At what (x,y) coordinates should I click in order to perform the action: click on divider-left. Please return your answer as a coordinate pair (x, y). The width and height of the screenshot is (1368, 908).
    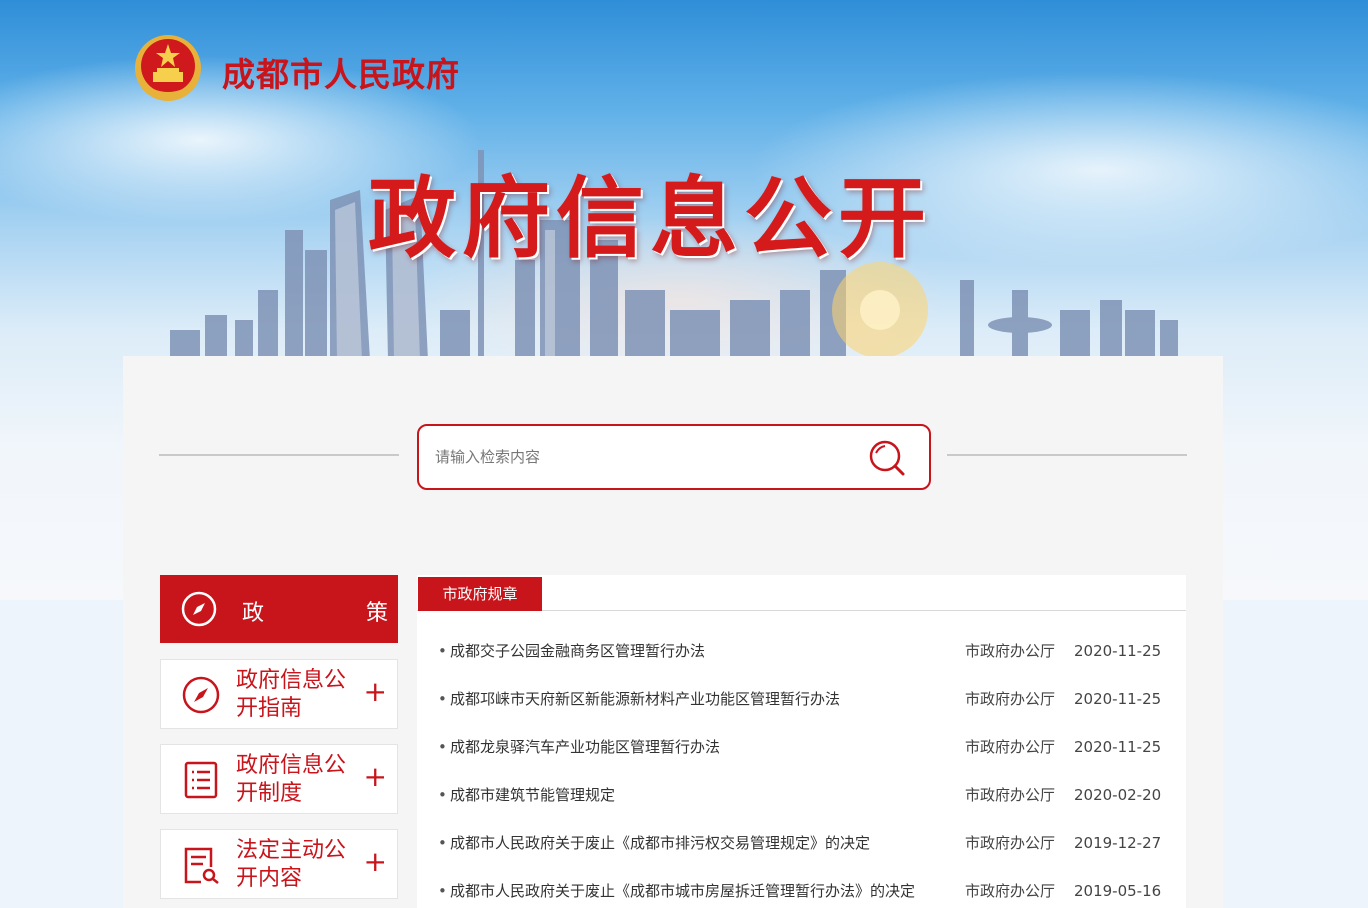
    Looking at the image, I should click on (279, 455).